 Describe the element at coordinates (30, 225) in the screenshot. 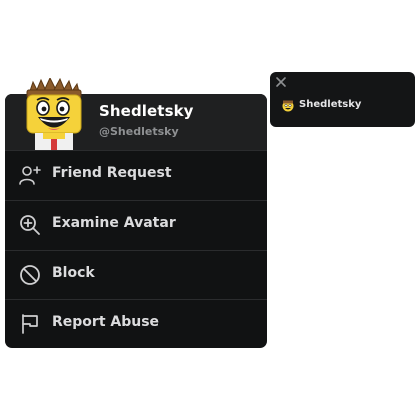

I see `zoom-in-icon` at that location.